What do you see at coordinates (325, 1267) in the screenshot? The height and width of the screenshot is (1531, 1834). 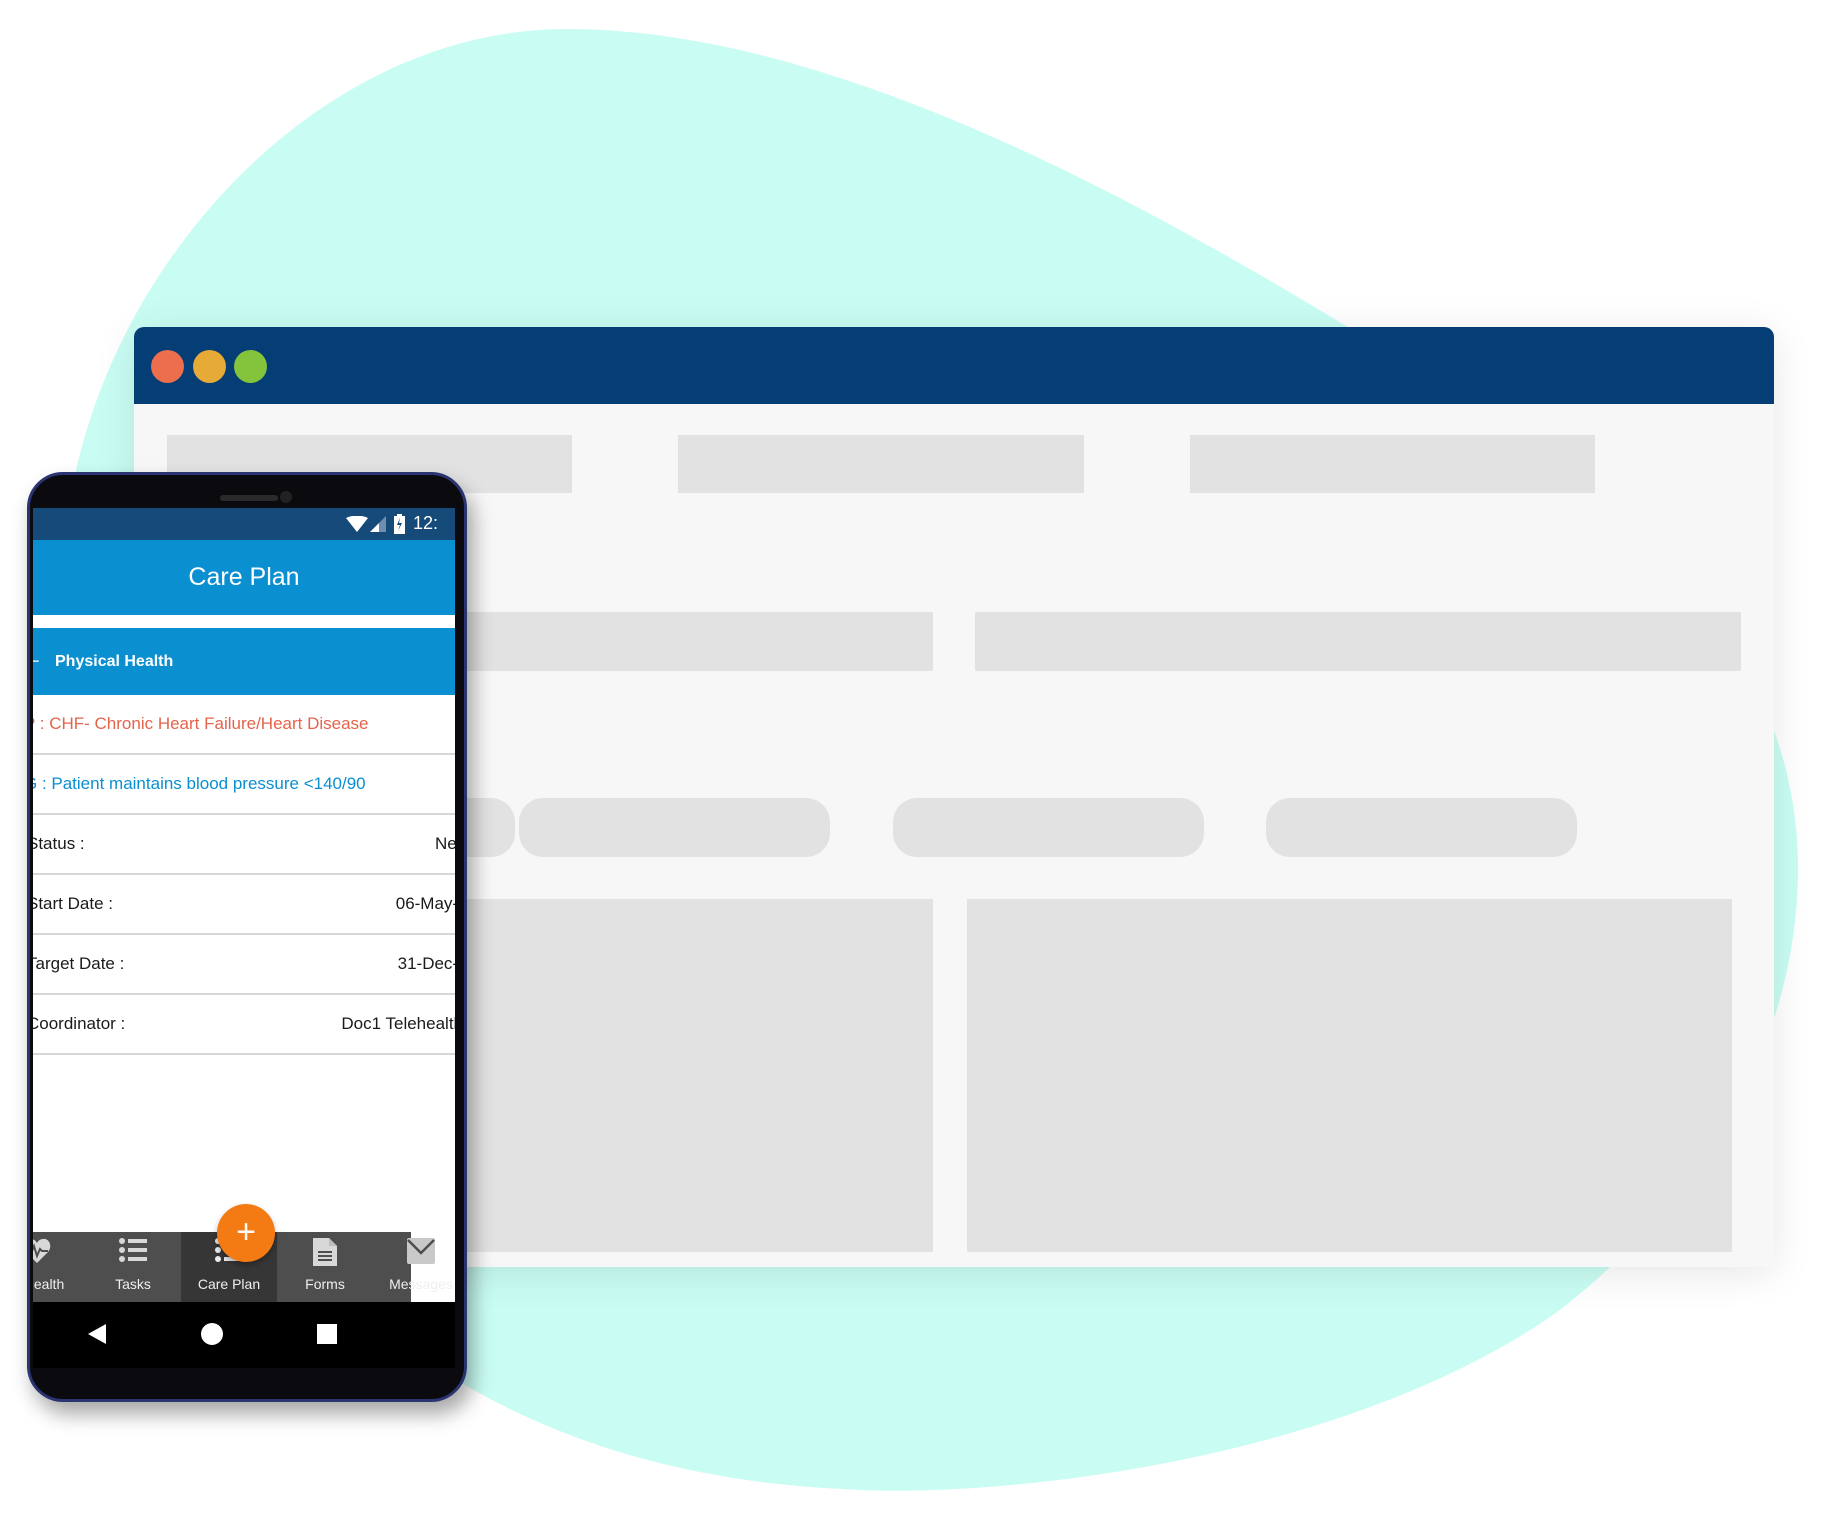 I see `tab-forms: Forms` at bounding box center [325, 1267].